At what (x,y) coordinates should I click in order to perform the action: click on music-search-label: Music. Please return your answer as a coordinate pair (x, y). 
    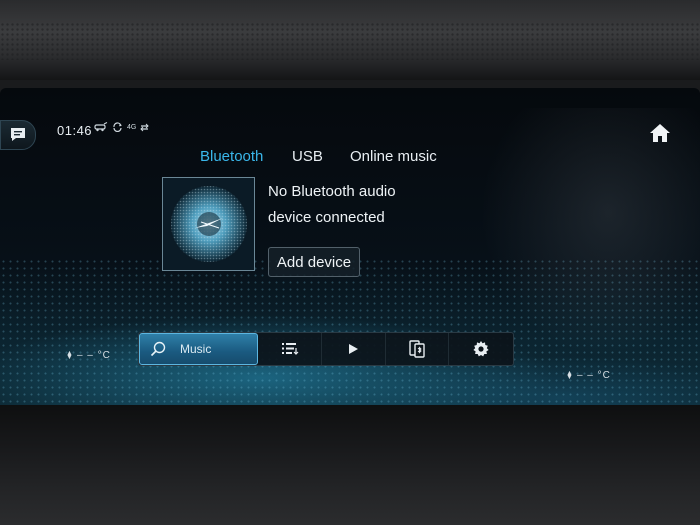
    Looking at the image, I should click on (196, 349).